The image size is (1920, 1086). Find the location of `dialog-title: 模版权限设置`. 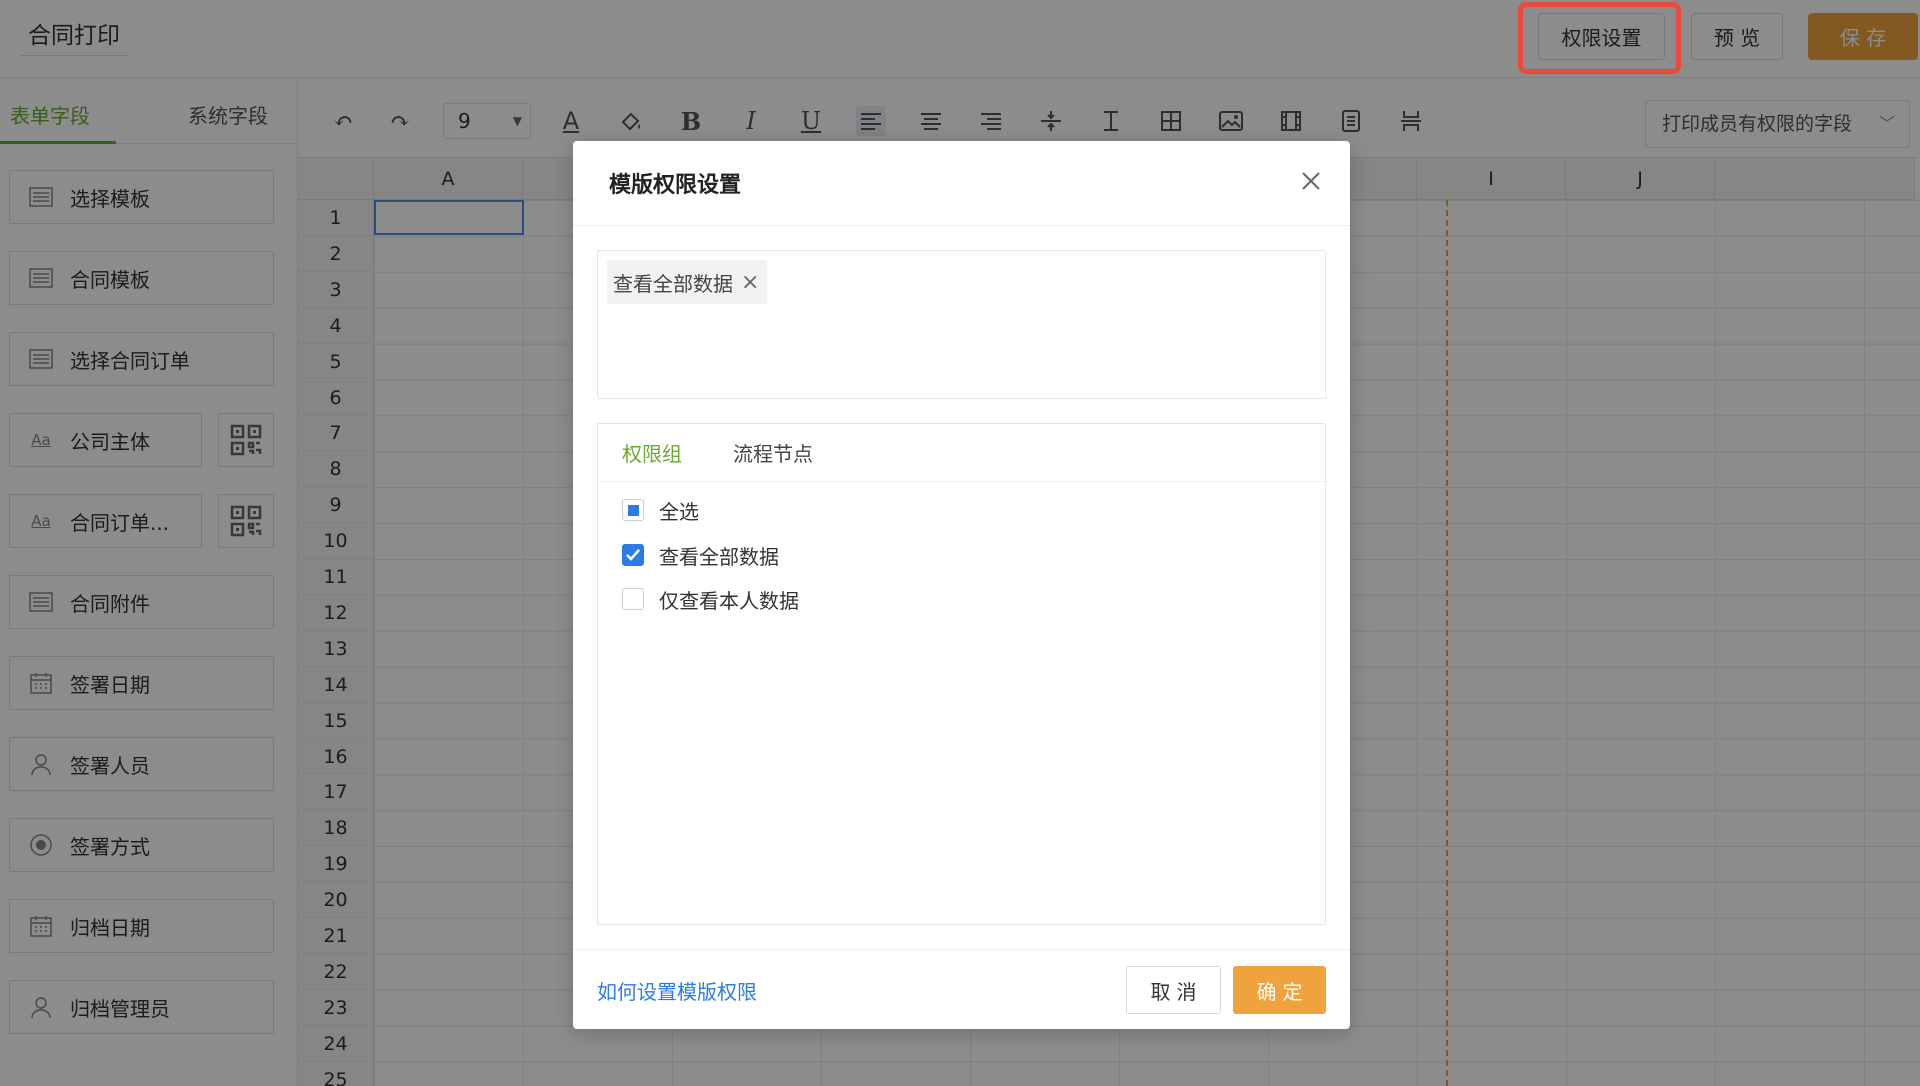

dialog-title: 模版权限设置 is located at coordinates (675, 185).